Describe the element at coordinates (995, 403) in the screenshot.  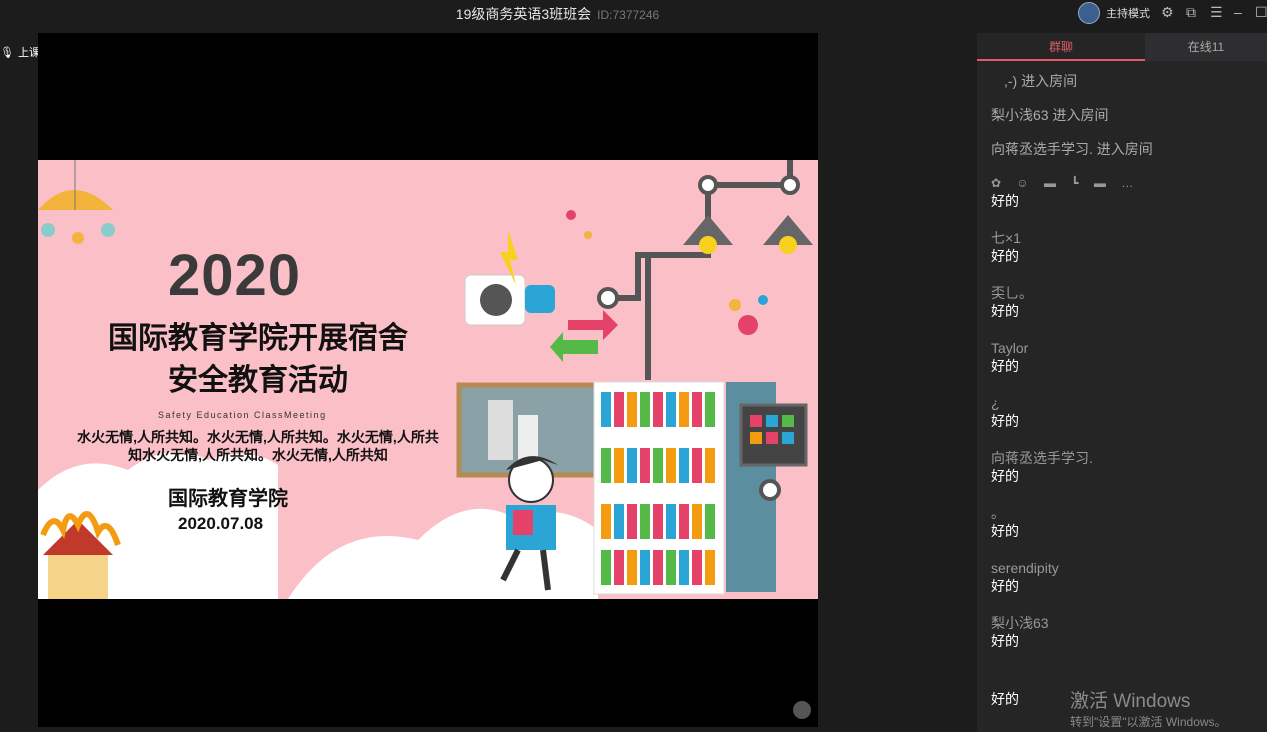
I see `chat-sender-name: ¿` at that location.